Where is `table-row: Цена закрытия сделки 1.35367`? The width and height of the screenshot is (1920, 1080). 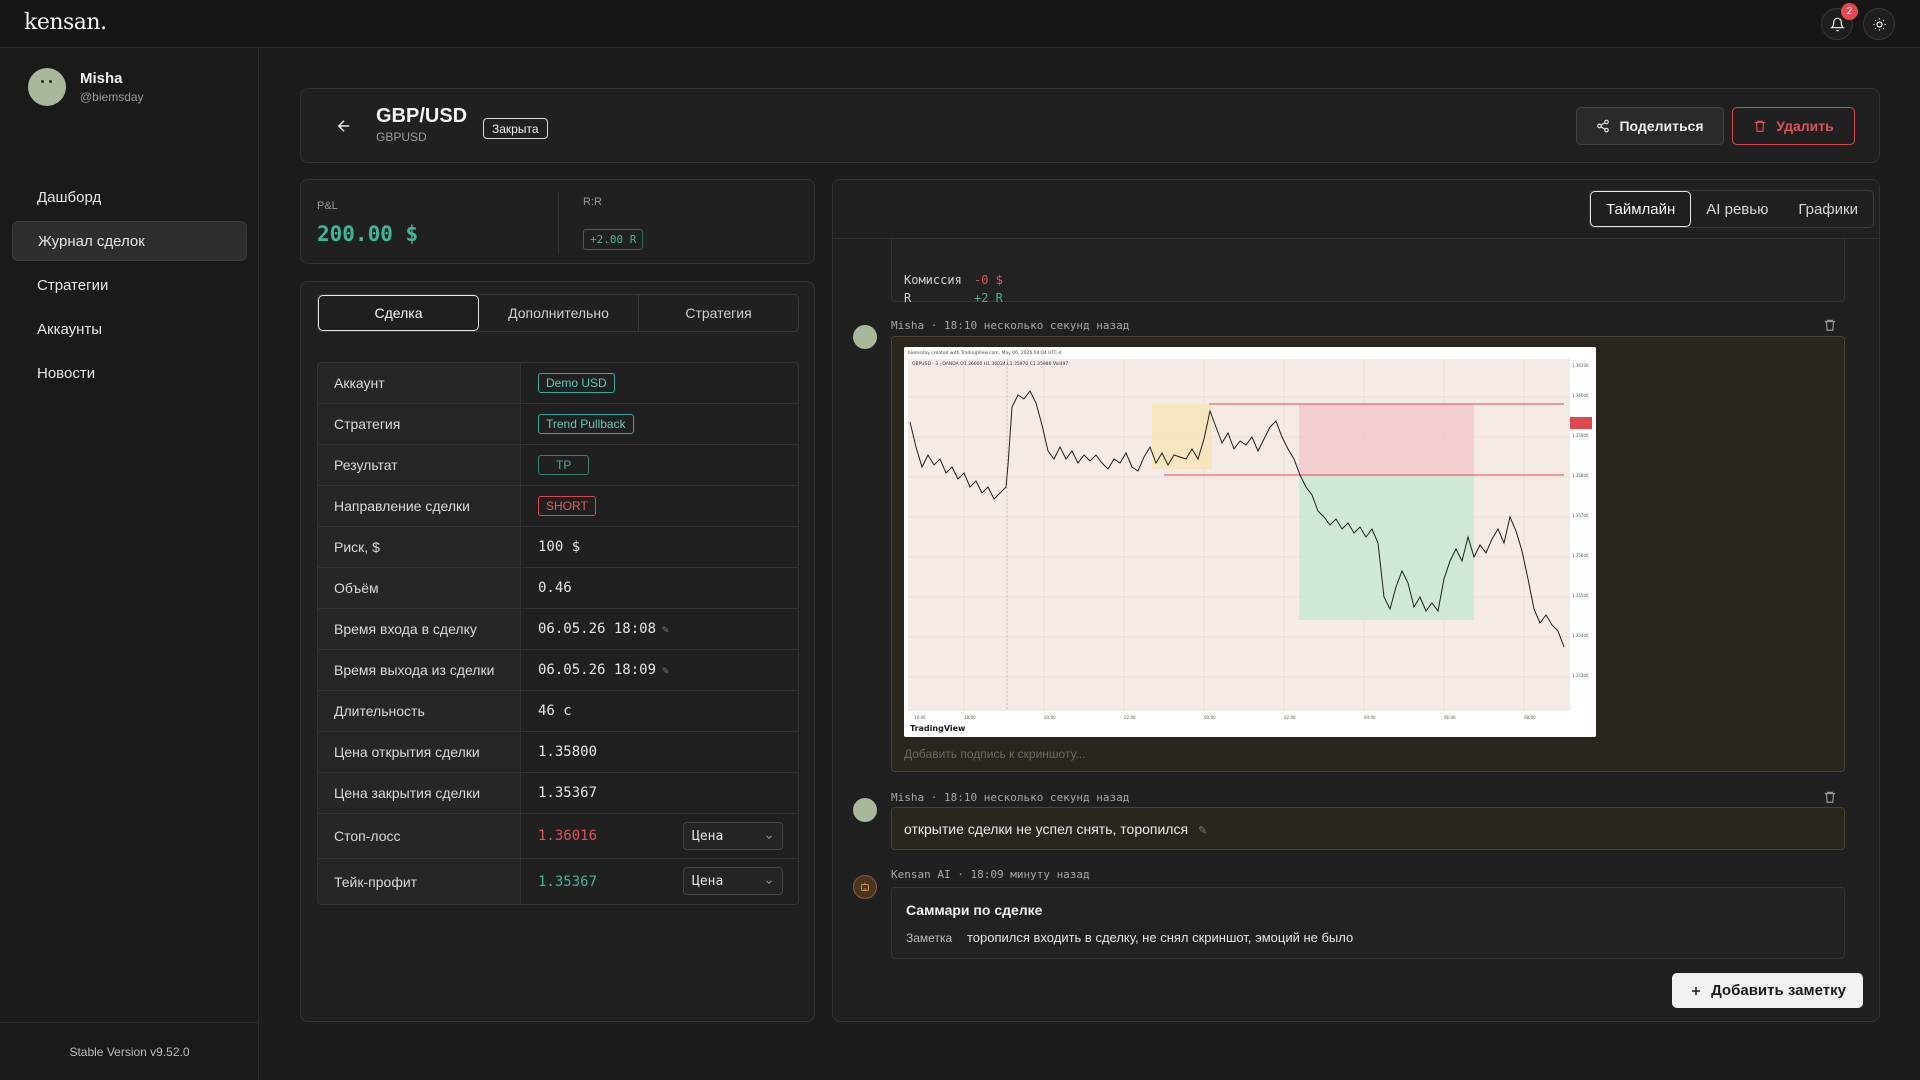 table-row: Цена закрытия сделки 1.35367 is located at coordinates (558, 793).